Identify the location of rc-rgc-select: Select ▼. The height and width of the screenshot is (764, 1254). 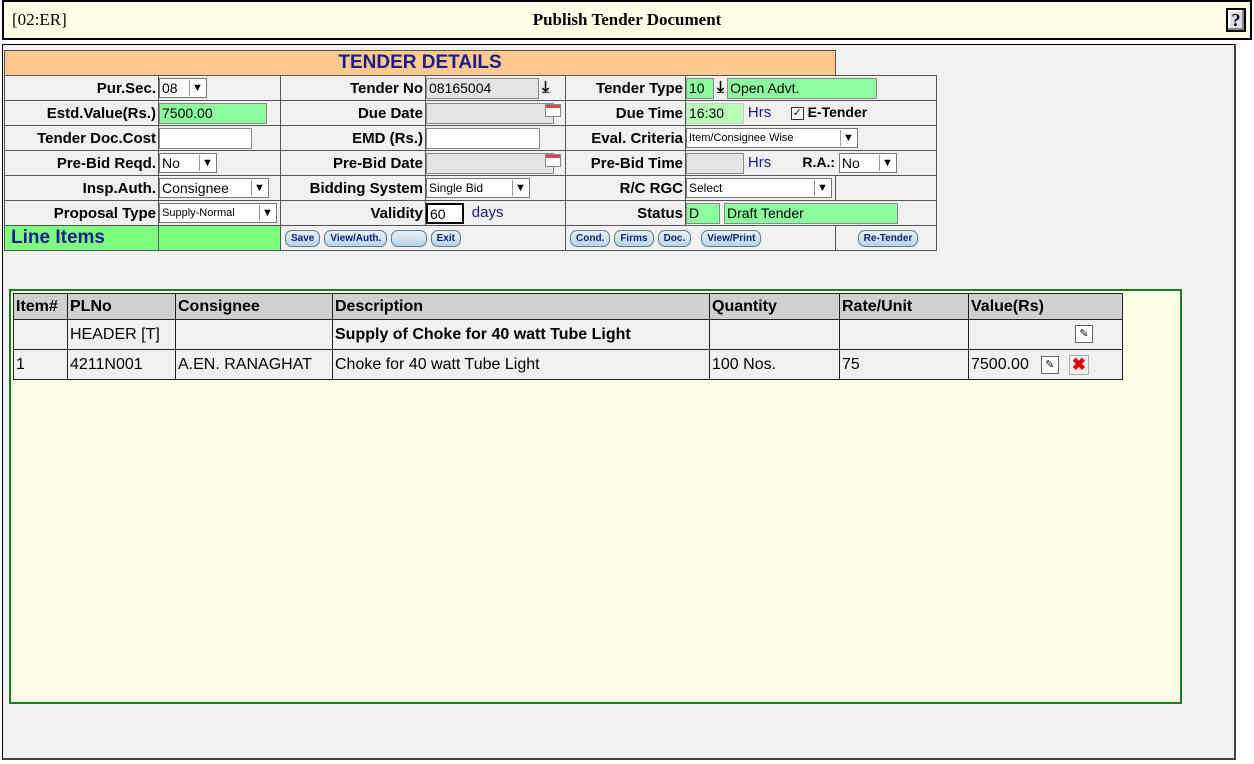
(759, 188).